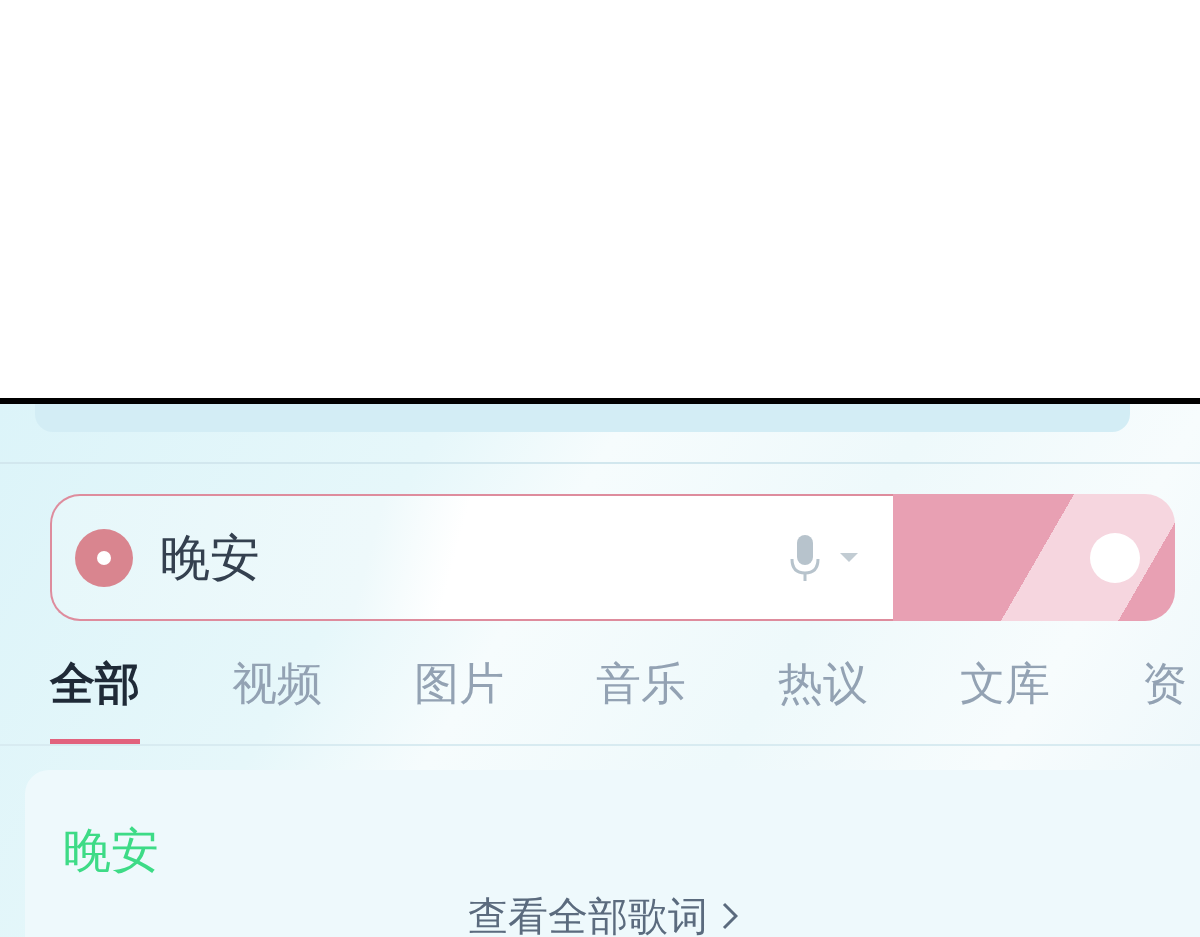 The image size is (1200, 937). What do you see at coordinates (277, 696) in the screenshot?
I see `tab: 视频` at bounding box center [277, 696].